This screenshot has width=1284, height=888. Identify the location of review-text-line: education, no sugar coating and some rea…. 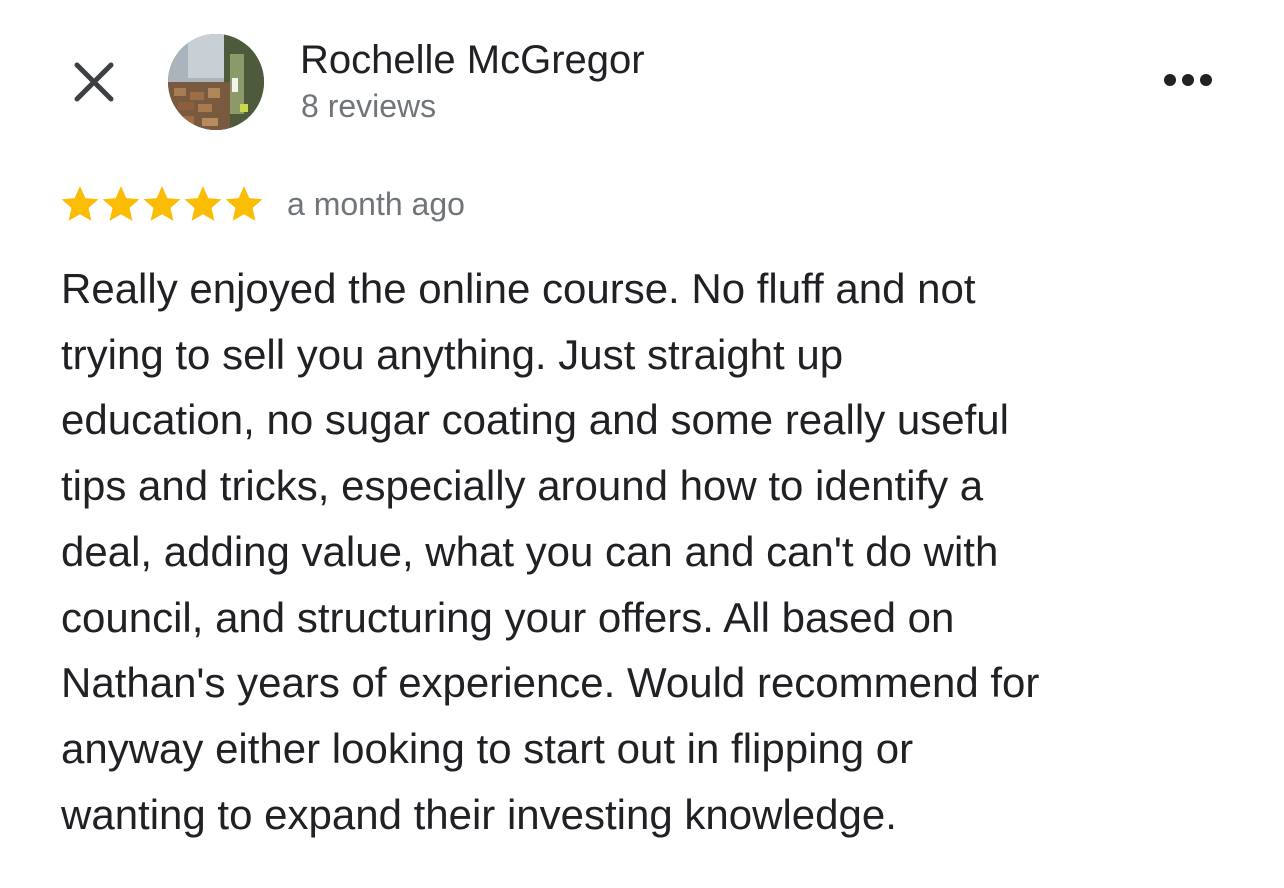
(535, 420).